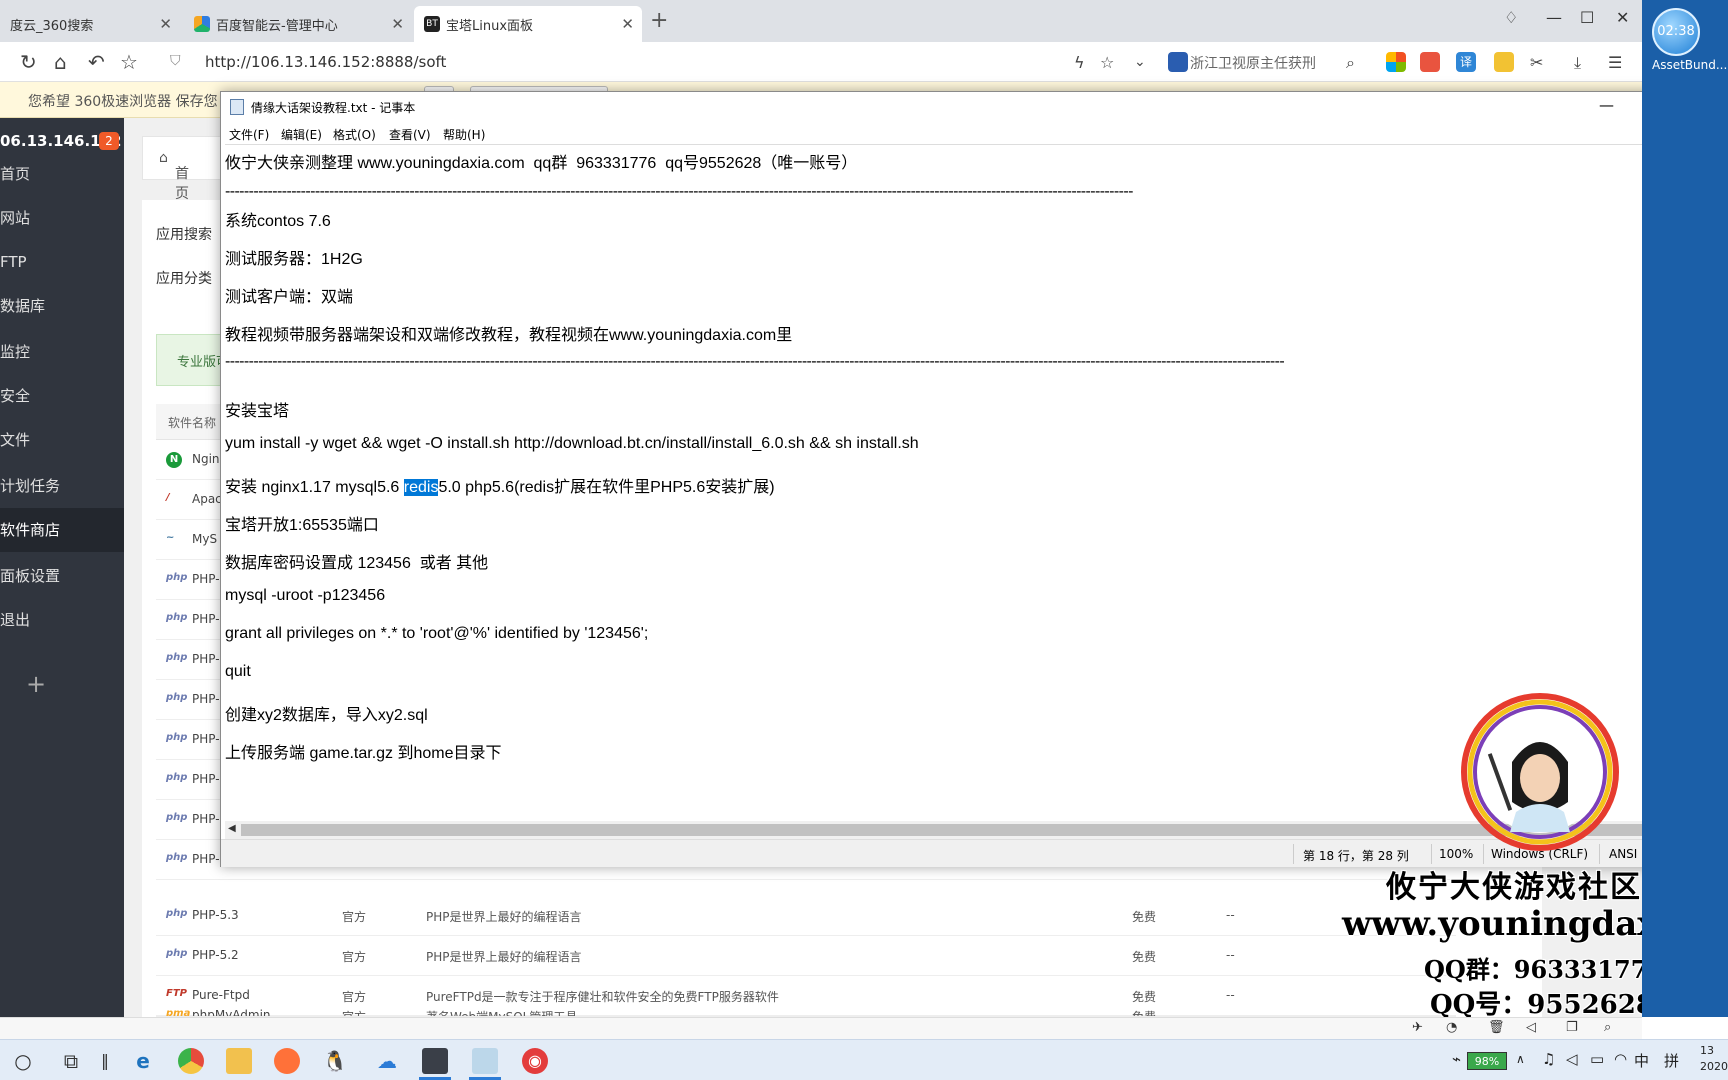 This screenshot has height=1080, width=1728. What do you see at coordinates (485, 1061) in the screenshot?
I see `notepad-taskbar-icon` at bounding box center [485, 1061].